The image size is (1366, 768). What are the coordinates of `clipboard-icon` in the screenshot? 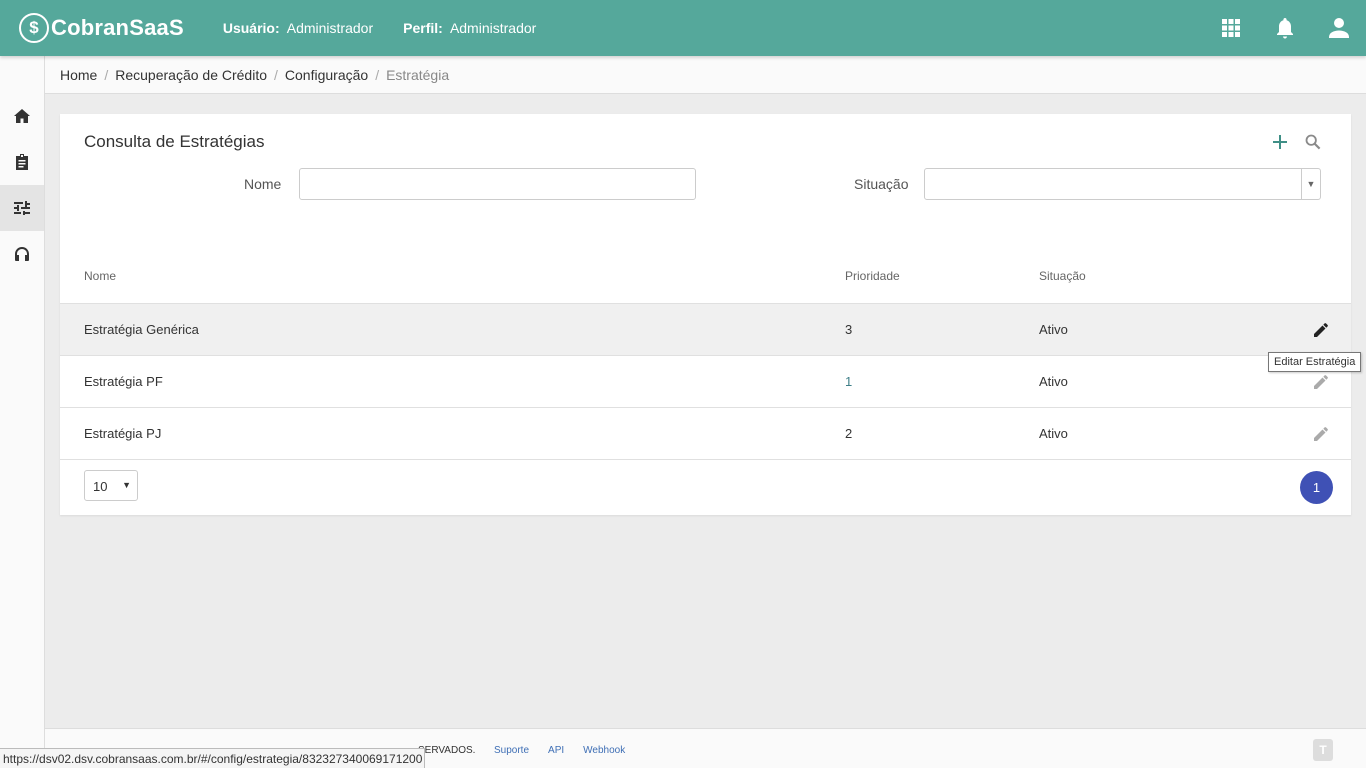 It's located at (22, 162).